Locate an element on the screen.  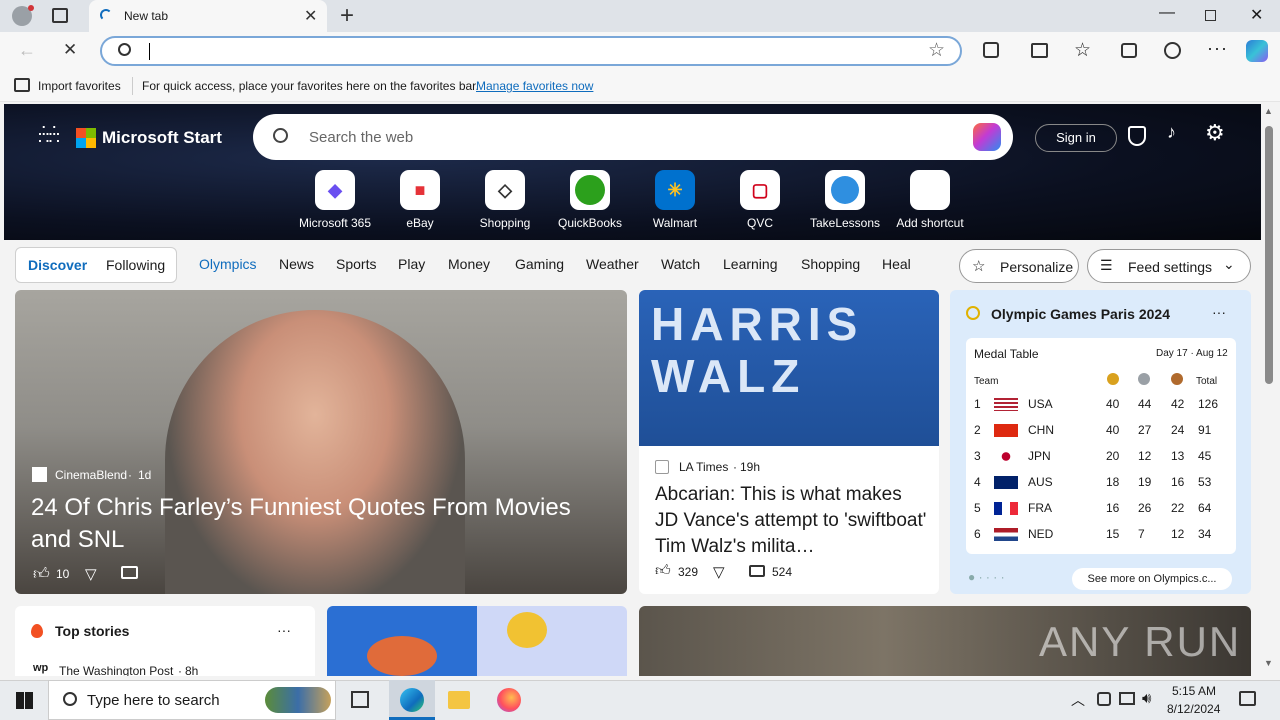
top-stories-title: Top stories is located at coordinates (92, 631).